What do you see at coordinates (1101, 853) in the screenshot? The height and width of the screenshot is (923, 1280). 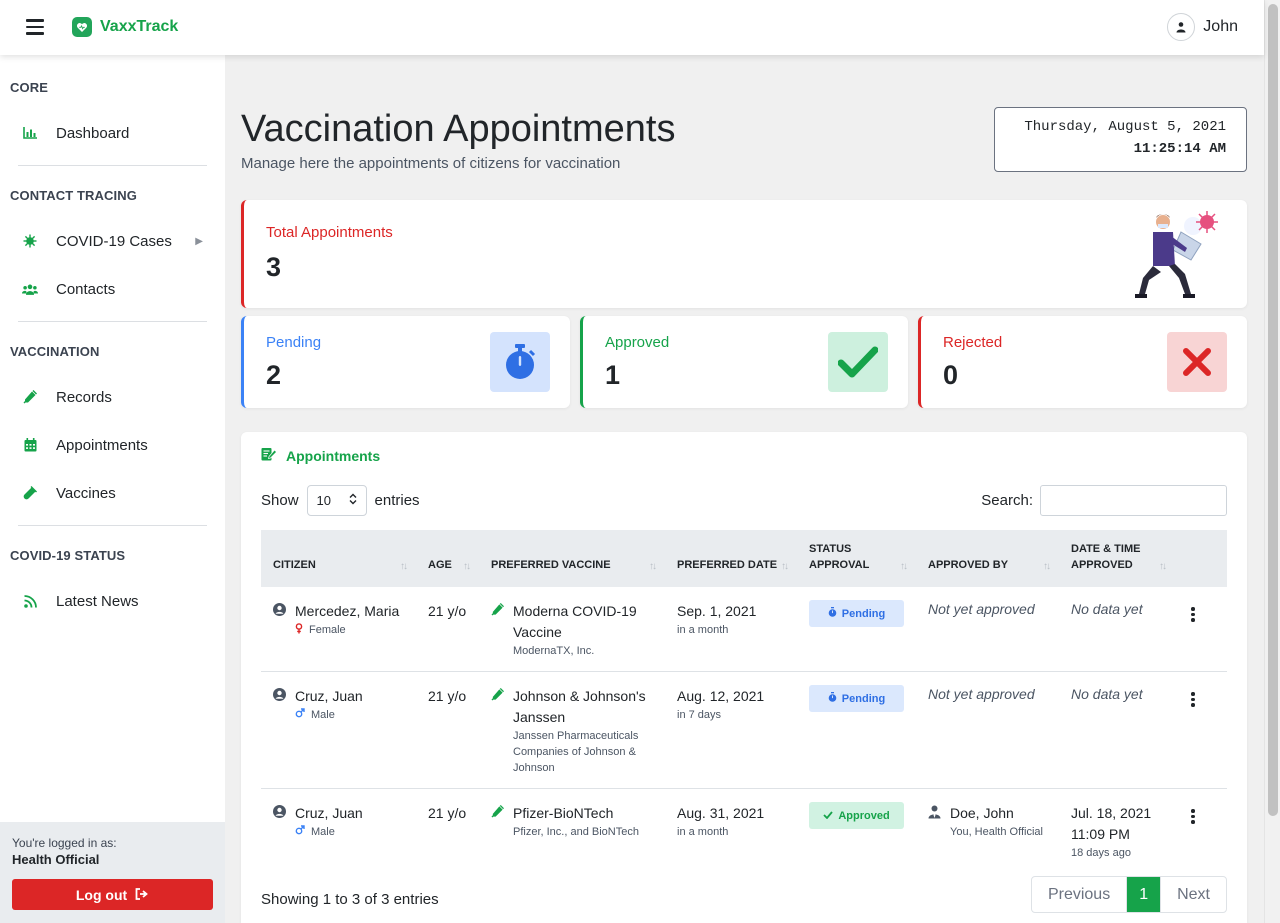 I see `approved-relative: 18 days ago` at bounding box center [1101, 853].